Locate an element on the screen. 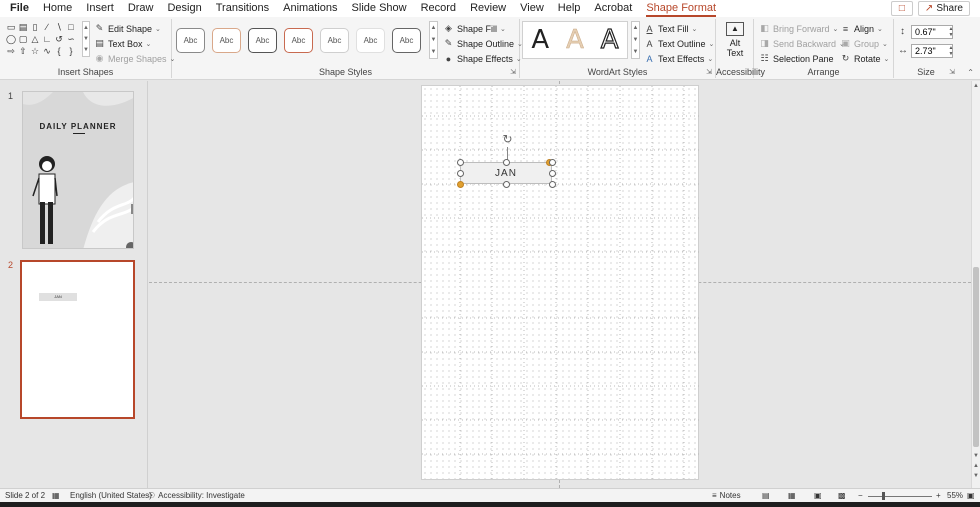 The width and height of the screenshot is (980, 507). shape-style-swatch-6: Abc is located at coordinates (370, 40).